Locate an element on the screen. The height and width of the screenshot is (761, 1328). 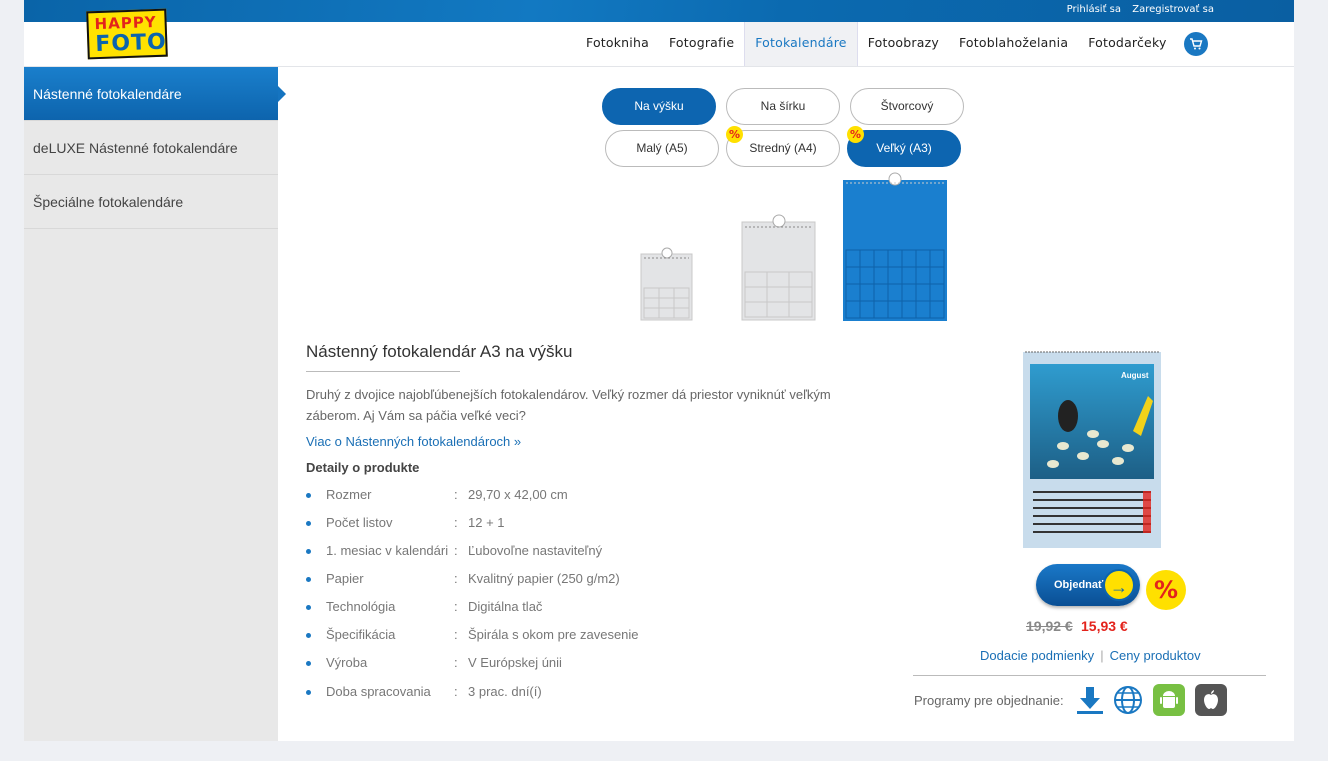
spec-value: 3 prac. dní(í) is located at coordinates (505, 691).